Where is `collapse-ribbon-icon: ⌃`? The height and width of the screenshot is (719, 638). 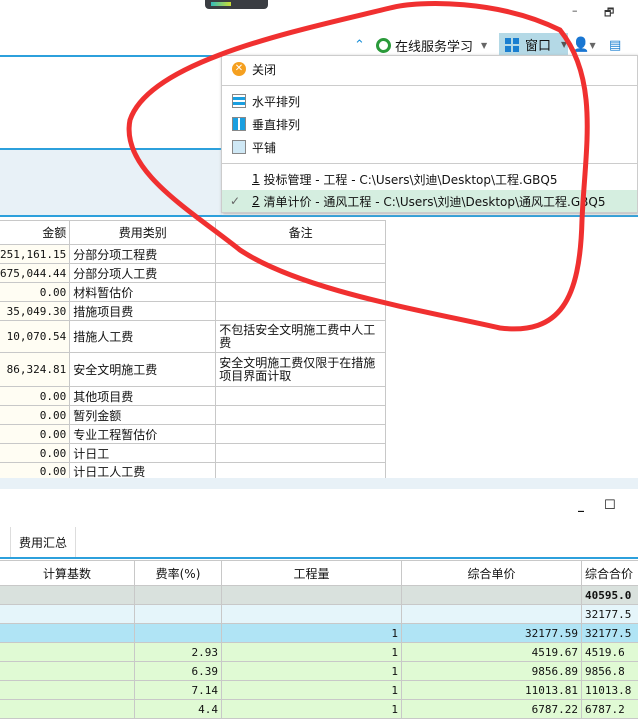 collapse-ribbon-icon: ⌃ is located at coordinates (359, 45).